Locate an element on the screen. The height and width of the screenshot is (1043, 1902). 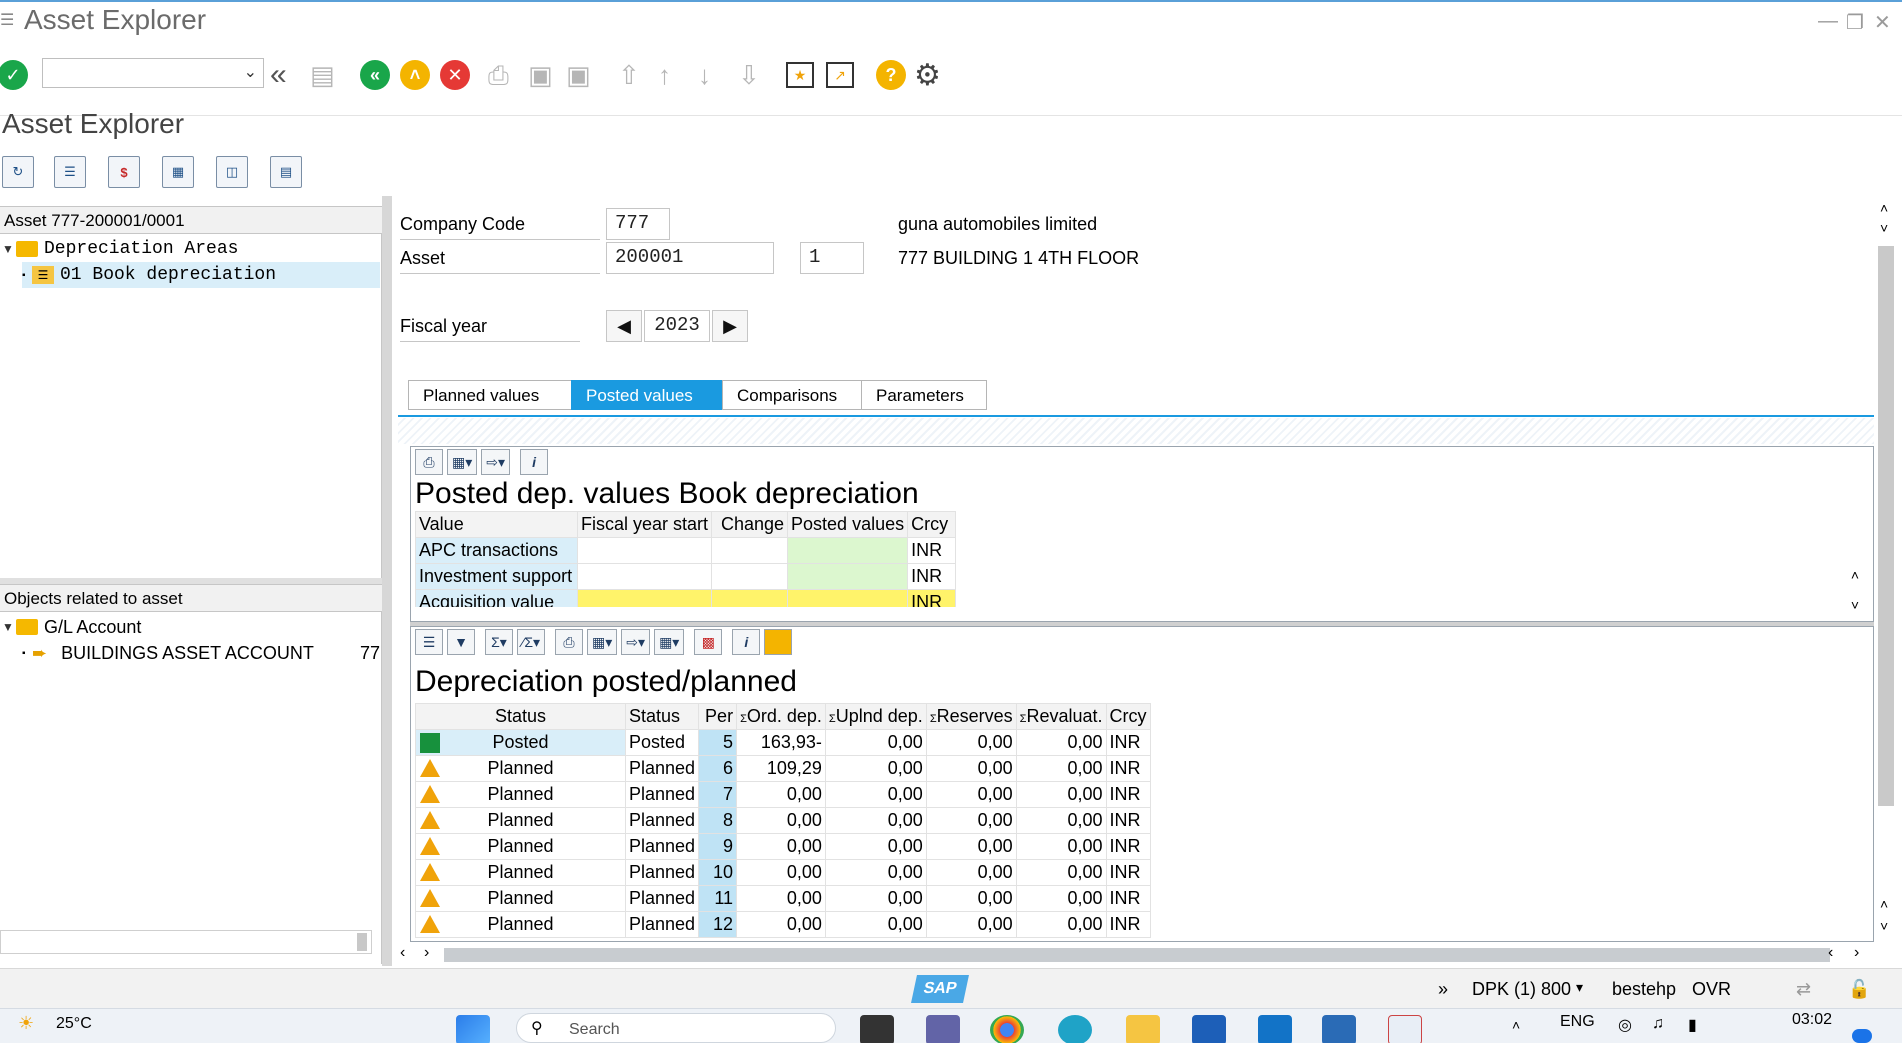
bottom-horizontal-scrollbar: ‹ › ‹ › is located at coordinates (1137, 955).